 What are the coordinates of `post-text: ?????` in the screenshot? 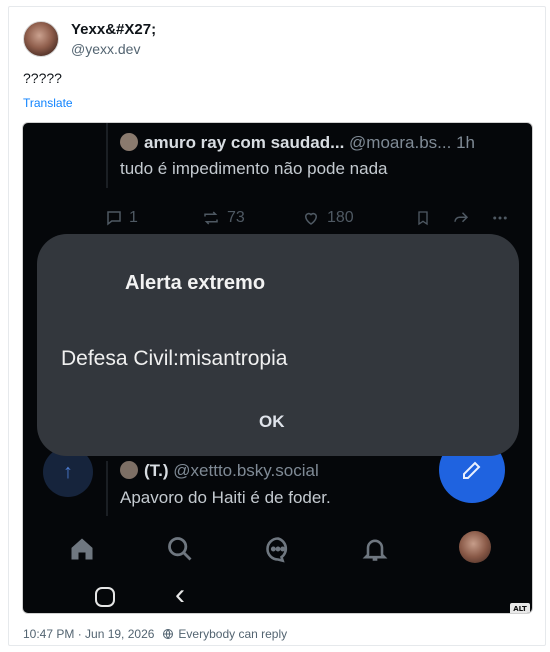 It's located at (42, 78).